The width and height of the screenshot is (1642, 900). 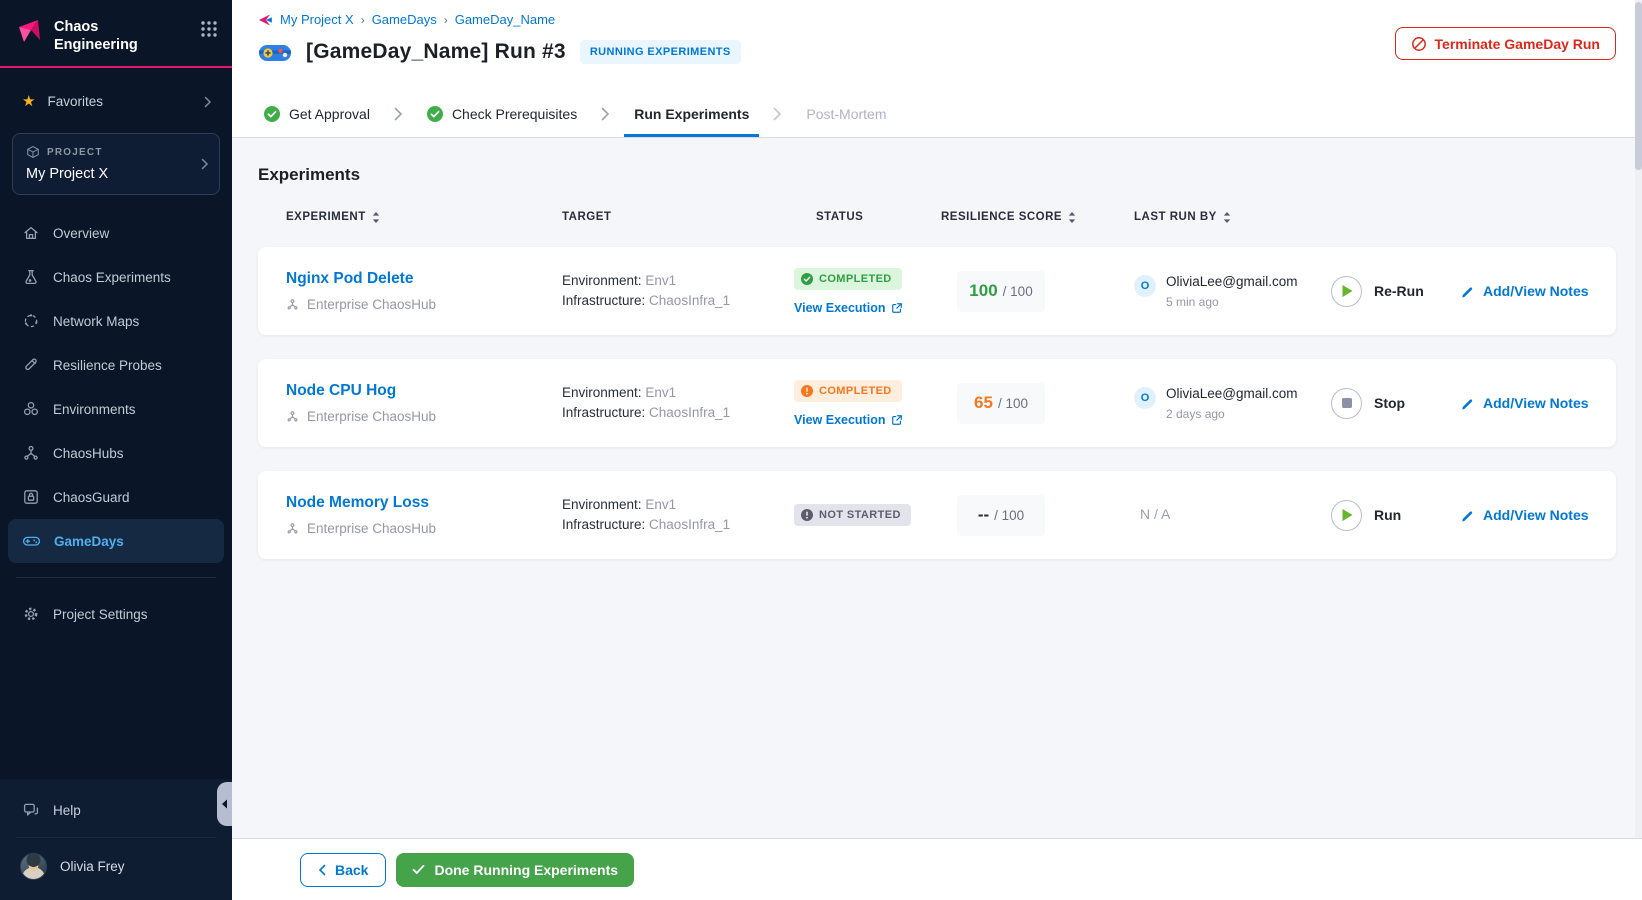 I want to click on action-cell: Re-Run, so click(x=1396, y=291).